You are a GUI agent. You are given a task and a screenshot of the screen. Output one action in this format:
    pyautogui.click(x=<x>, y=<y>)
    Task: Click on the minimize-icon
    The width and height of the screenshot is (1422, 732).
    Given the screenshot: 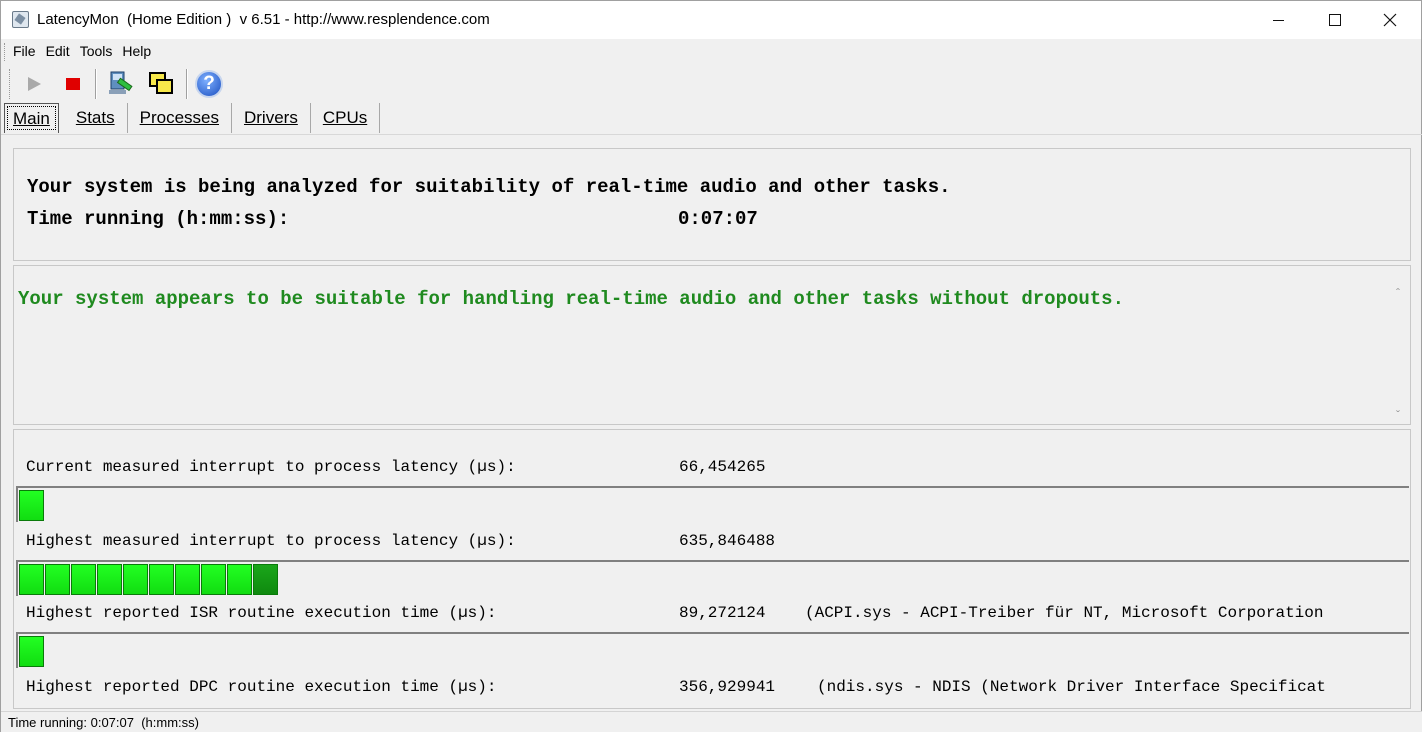 What is the action you would take?
    pyautogui.click(x=1278, y=20)
    